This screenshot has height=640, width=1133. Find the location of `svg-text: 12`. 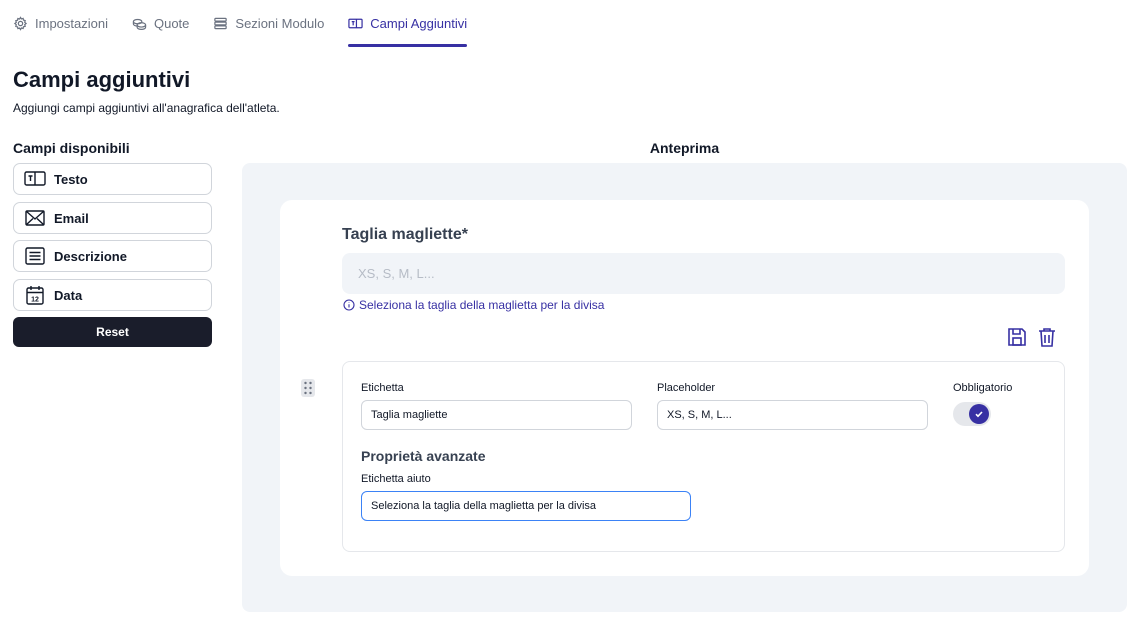

svg-text: 12 is located at coordinates (35, 300).